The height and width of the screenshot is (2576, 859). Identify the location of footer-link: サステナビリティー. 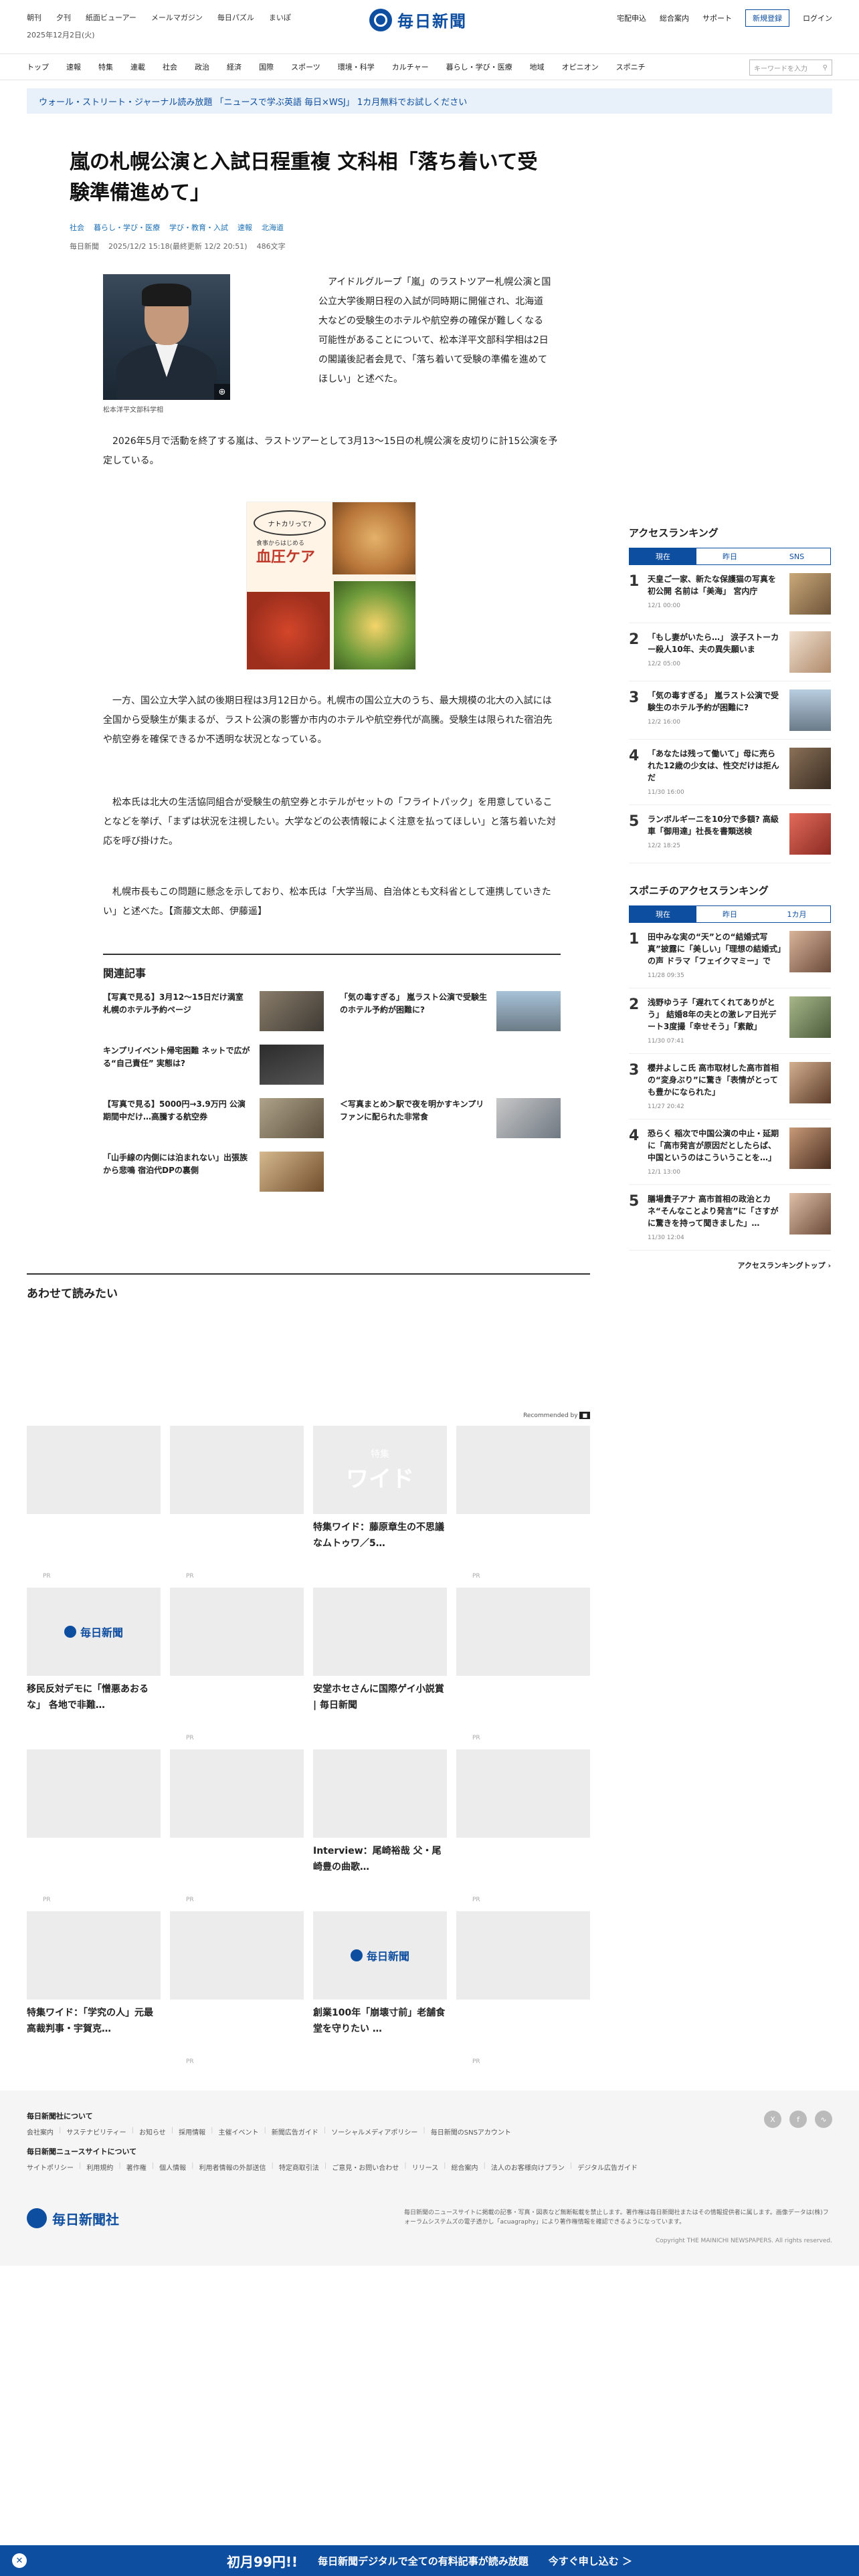
(96, 2132).